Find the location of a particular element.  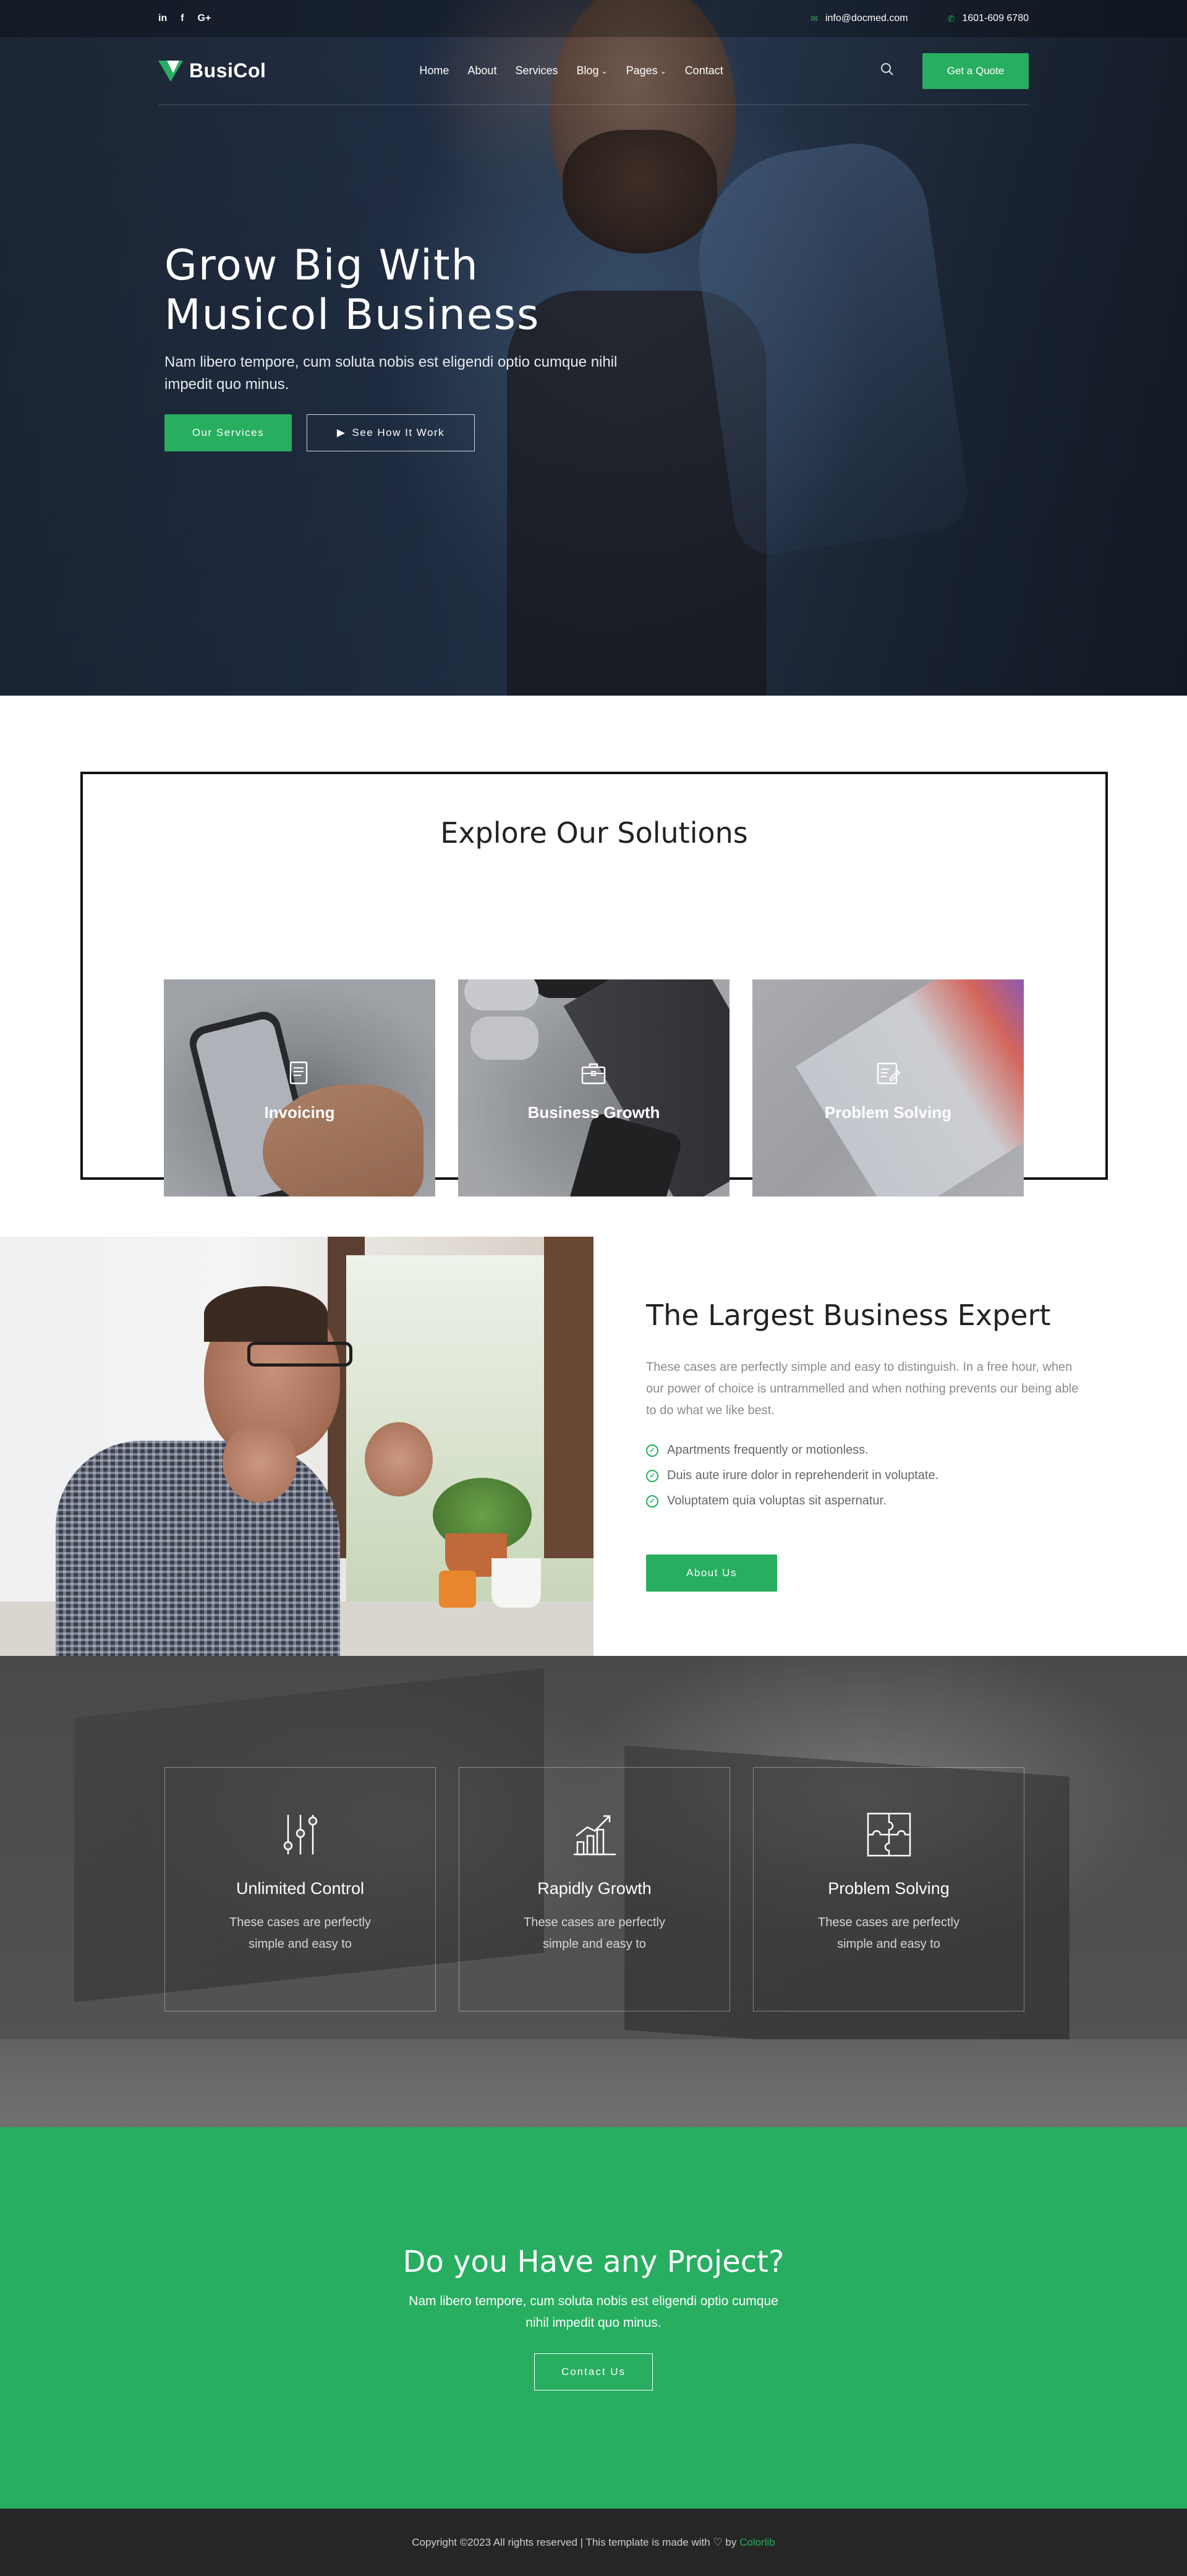

email-link: ✉ info@docmed.com is located at coordinates (859, 18).